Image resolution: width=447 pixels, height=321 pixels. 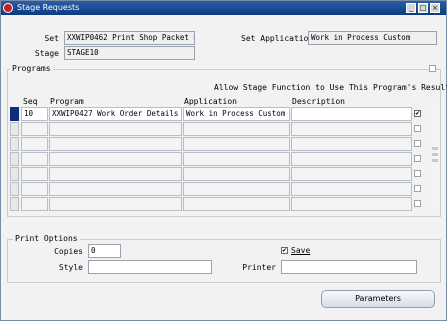 I want to click on window-title: Stage Requests, so click(x=48, y=7).